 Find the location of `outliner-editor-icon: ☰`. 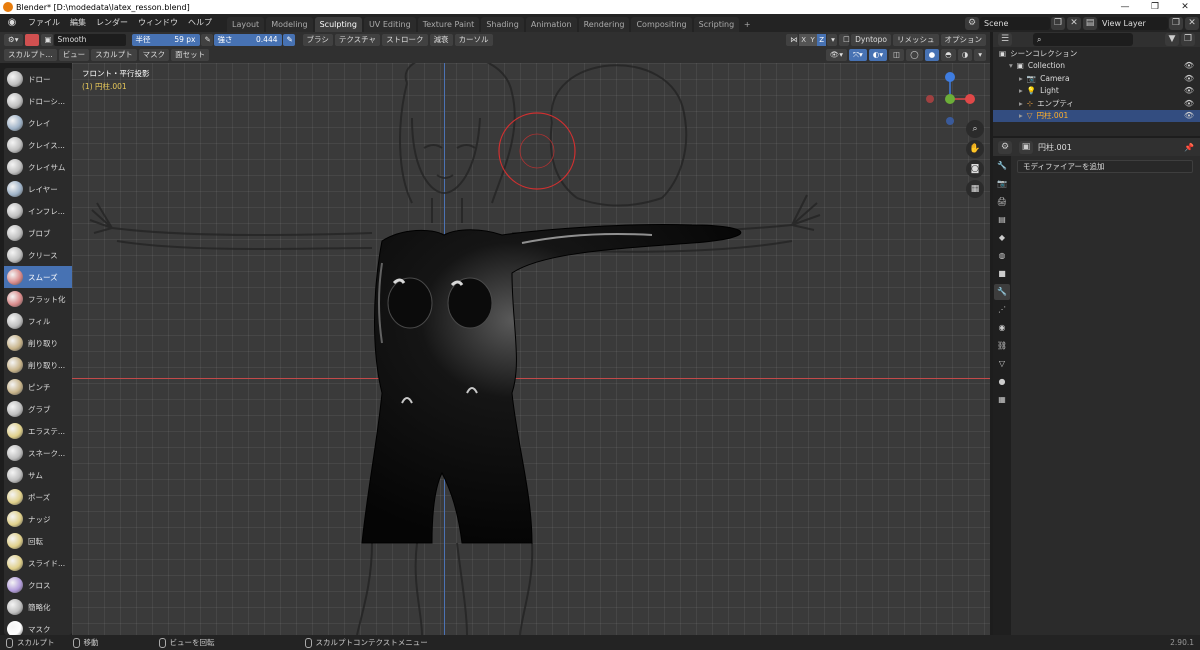

outliner-editor-icon: ☰ is located at coordinates (1005, 39).